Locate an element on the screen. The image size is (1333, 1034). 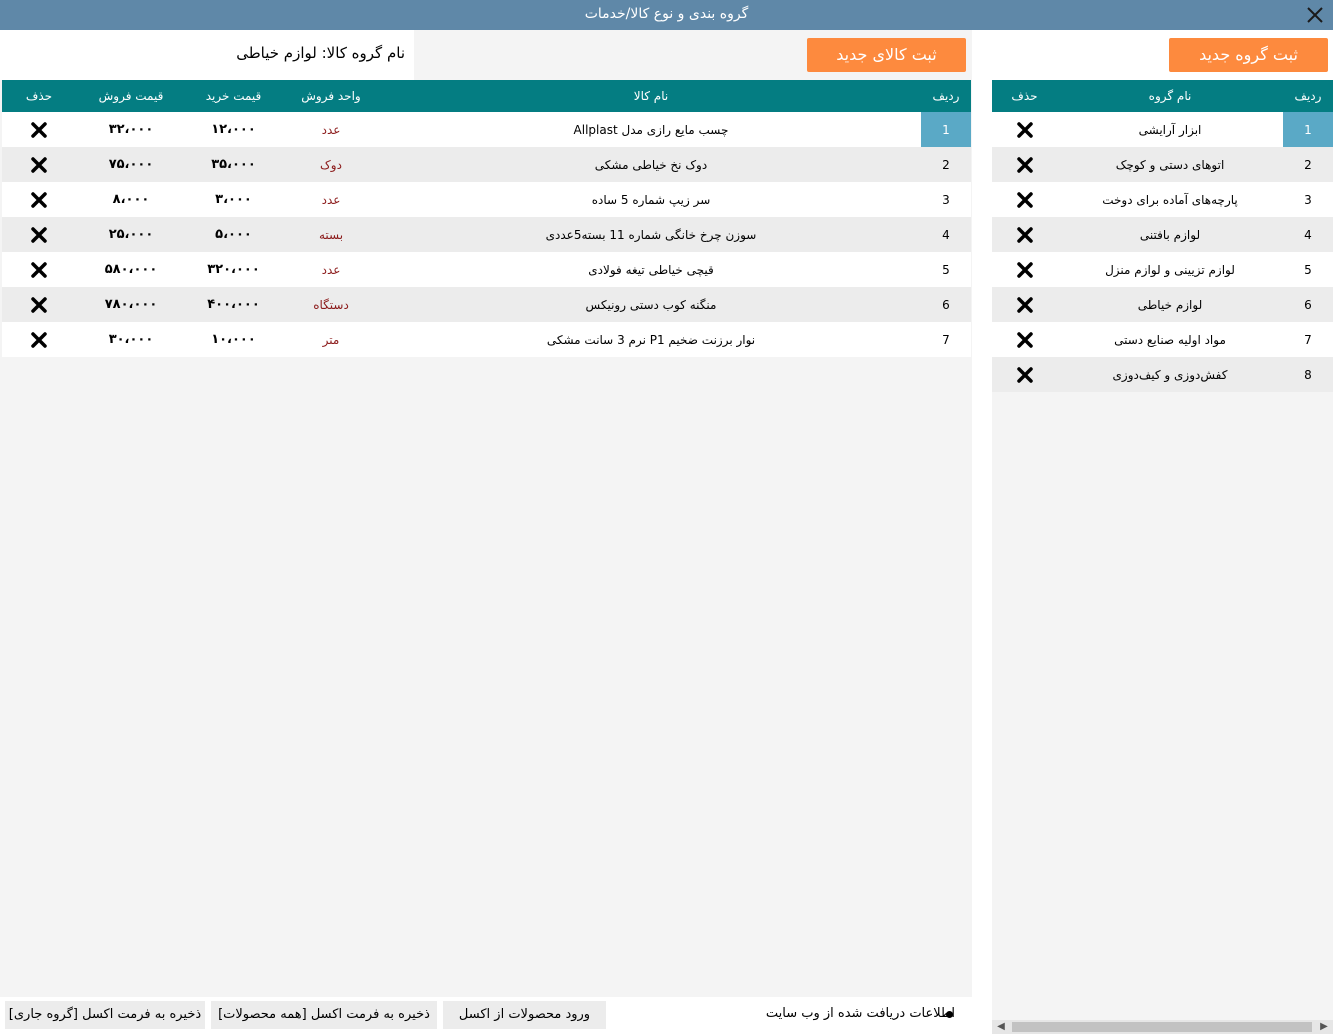
groups-table-header: ردیف نام گروه حذف is located at coordinates (1162, 96).